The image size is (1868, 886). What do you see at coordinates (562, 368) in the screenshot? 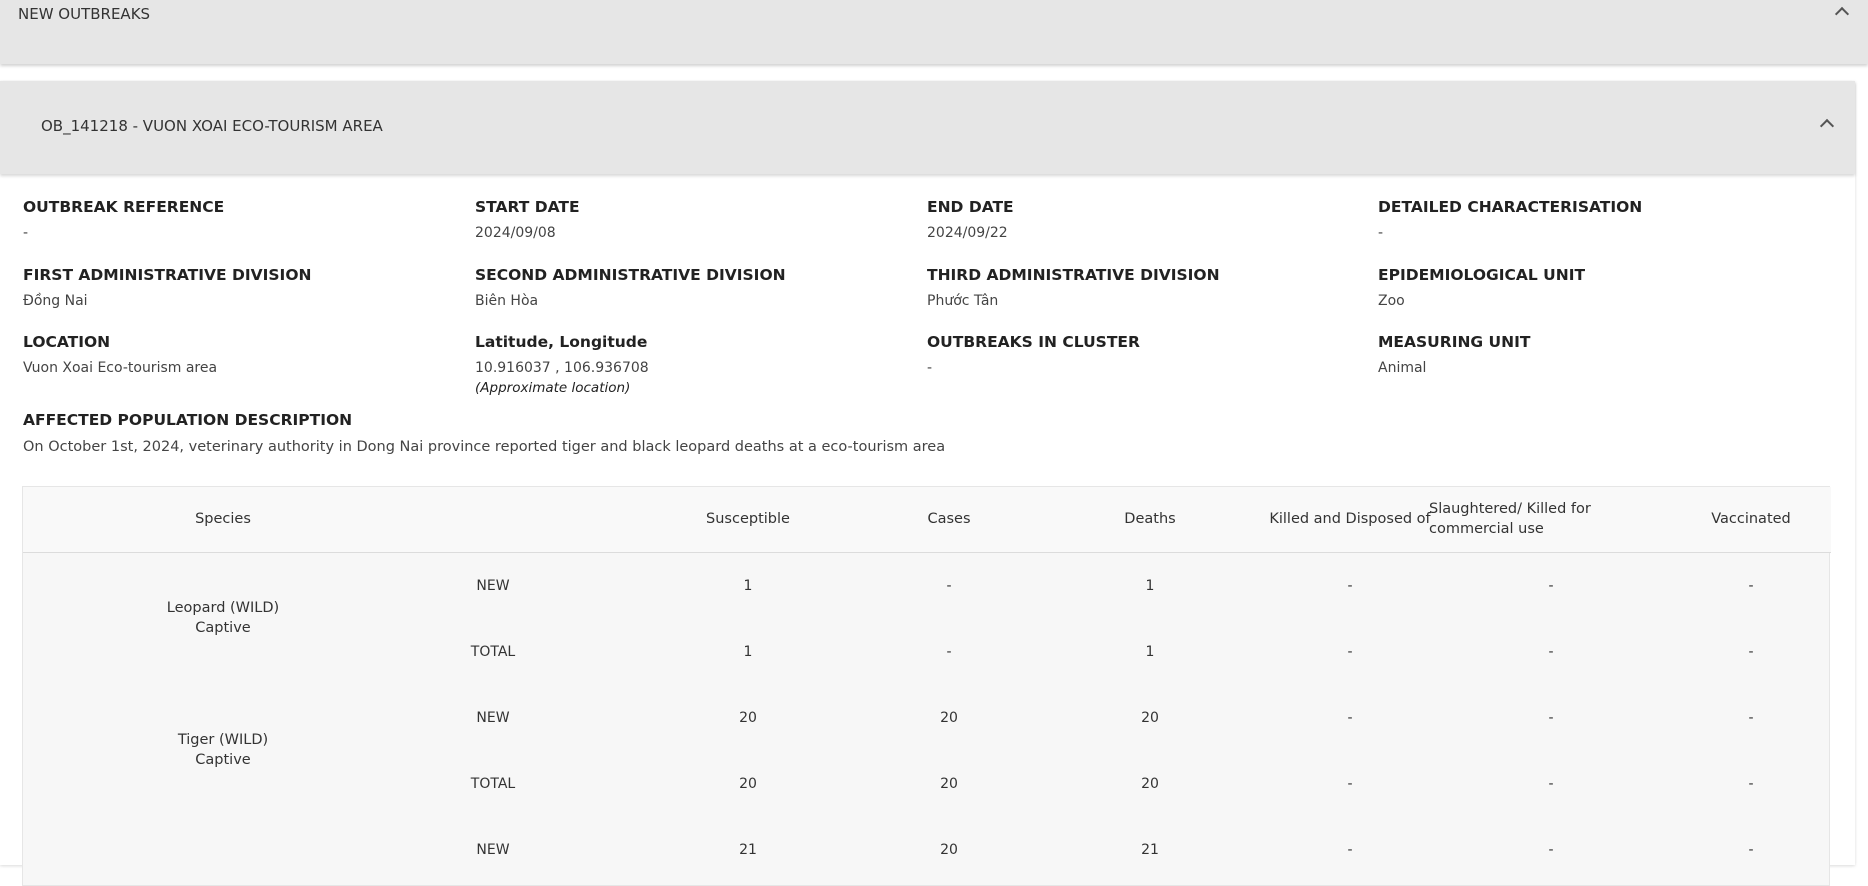
I see `field-value: 10.916037 , 106.936708` at bounding box center [562, 368].